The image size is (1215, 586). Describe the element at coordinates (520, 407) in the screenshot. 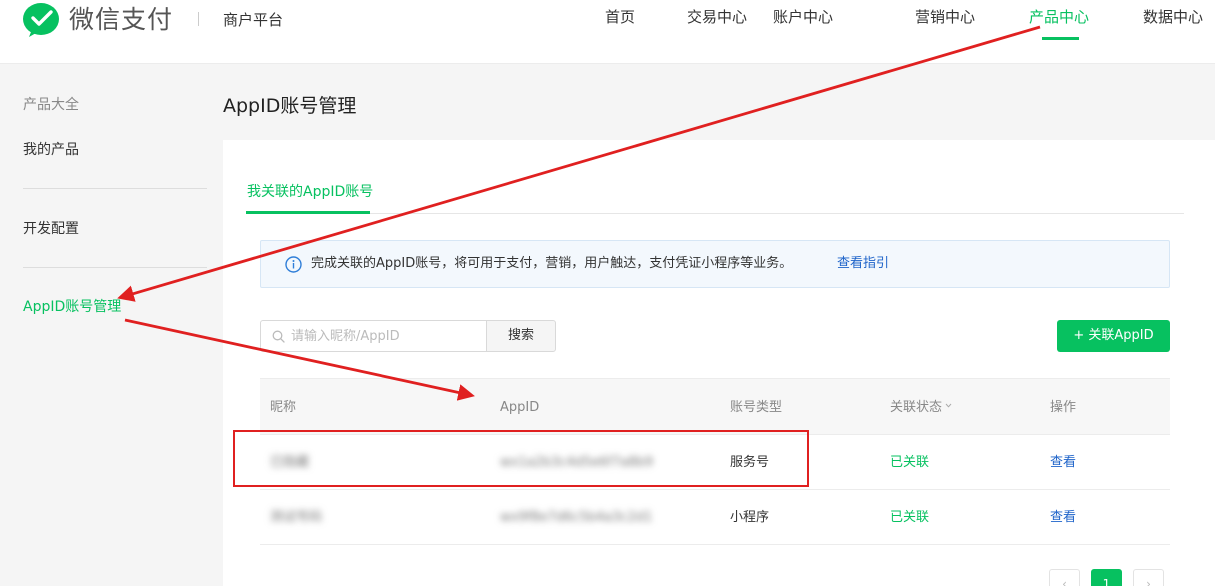

I see `column-header-appid: AppID` at that location.